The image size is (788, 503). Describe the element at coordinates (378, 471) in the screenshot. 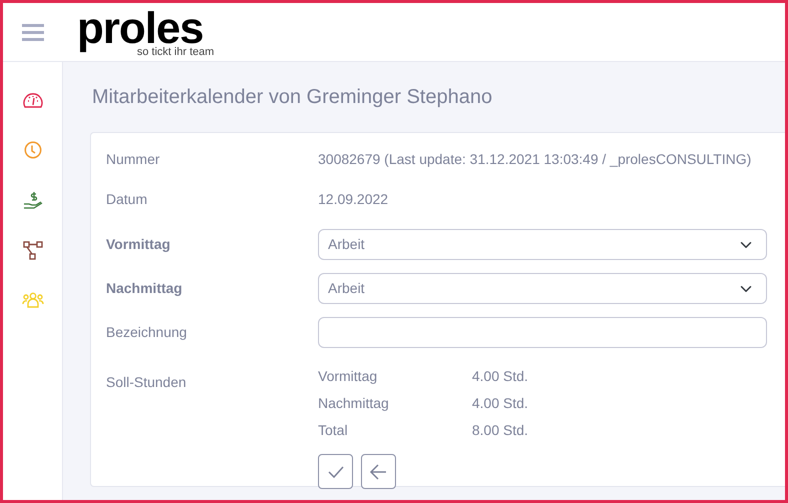

I see `back-button` at that location.